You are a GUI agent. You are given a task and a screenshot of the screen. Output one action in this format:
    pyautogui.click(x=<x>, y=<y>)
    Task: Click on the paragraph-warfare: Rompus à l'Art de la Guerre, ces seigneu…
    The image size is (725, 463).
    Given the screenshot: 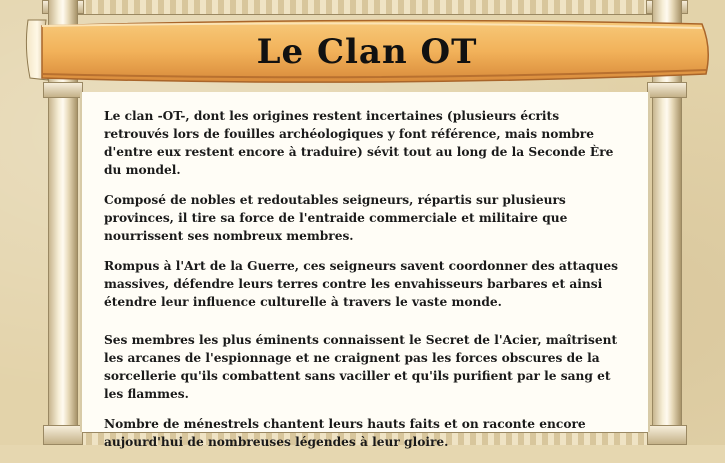 What is the action you would take?
    pyautogui.click(x=361, y=284)
    